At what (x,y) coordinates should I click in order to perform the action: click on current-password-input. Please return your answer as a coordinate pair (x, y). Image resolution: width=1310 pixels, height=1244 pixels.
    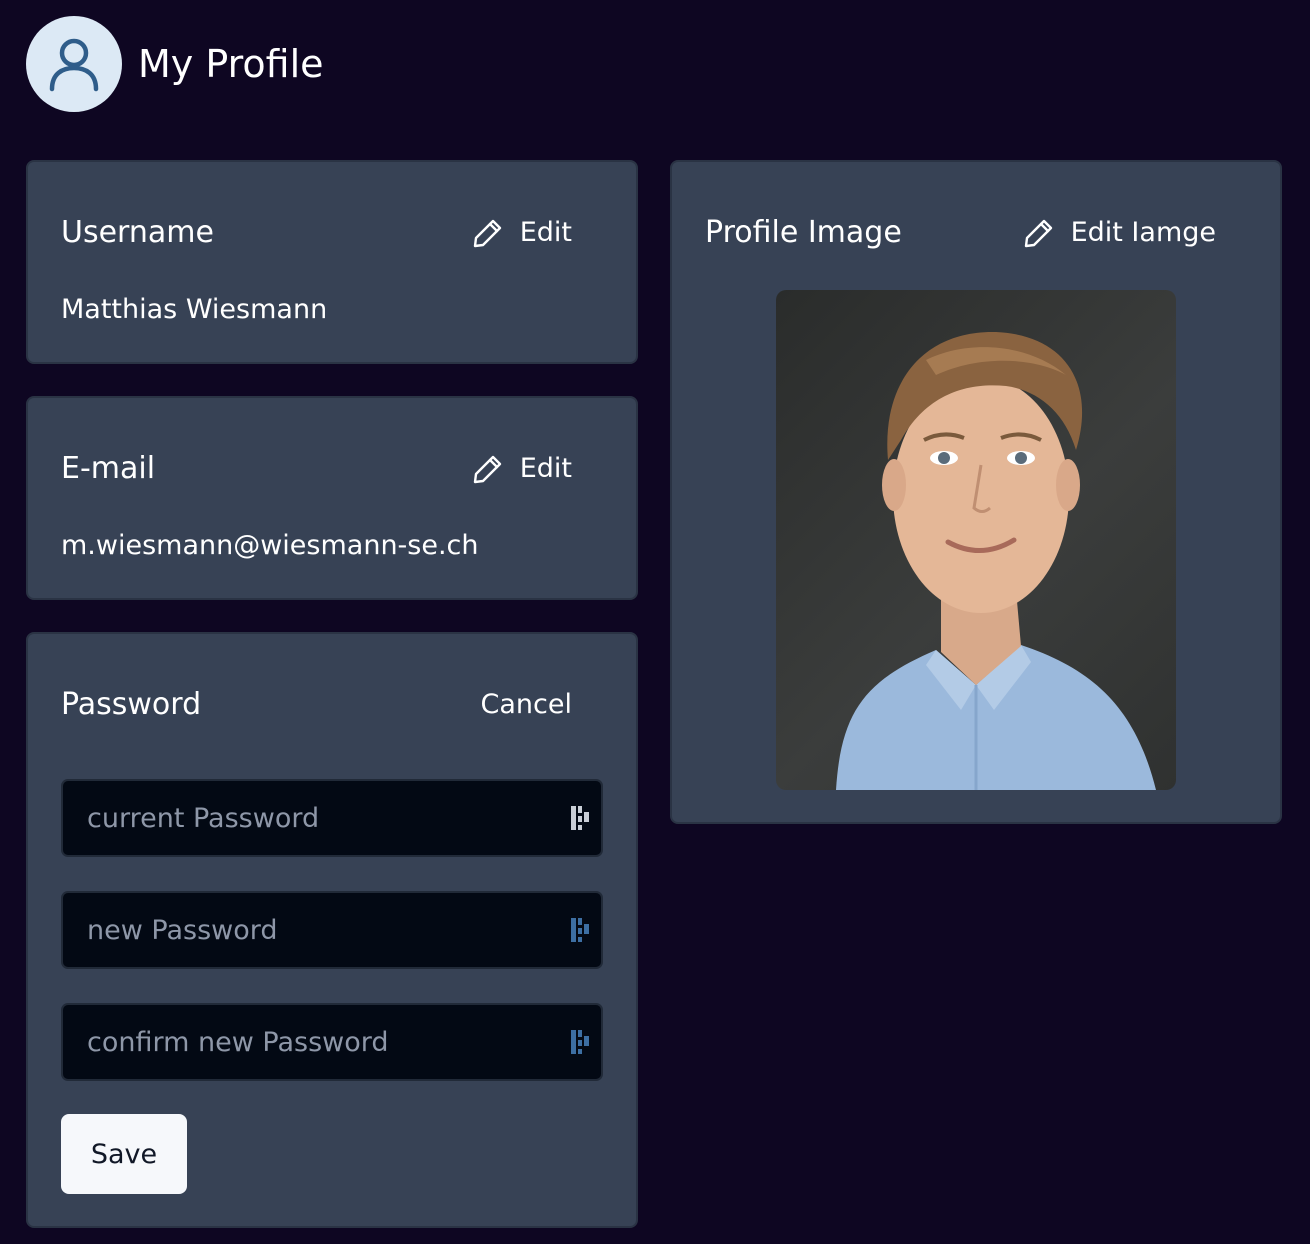
    Looking at the image, I should click on (328, 818).